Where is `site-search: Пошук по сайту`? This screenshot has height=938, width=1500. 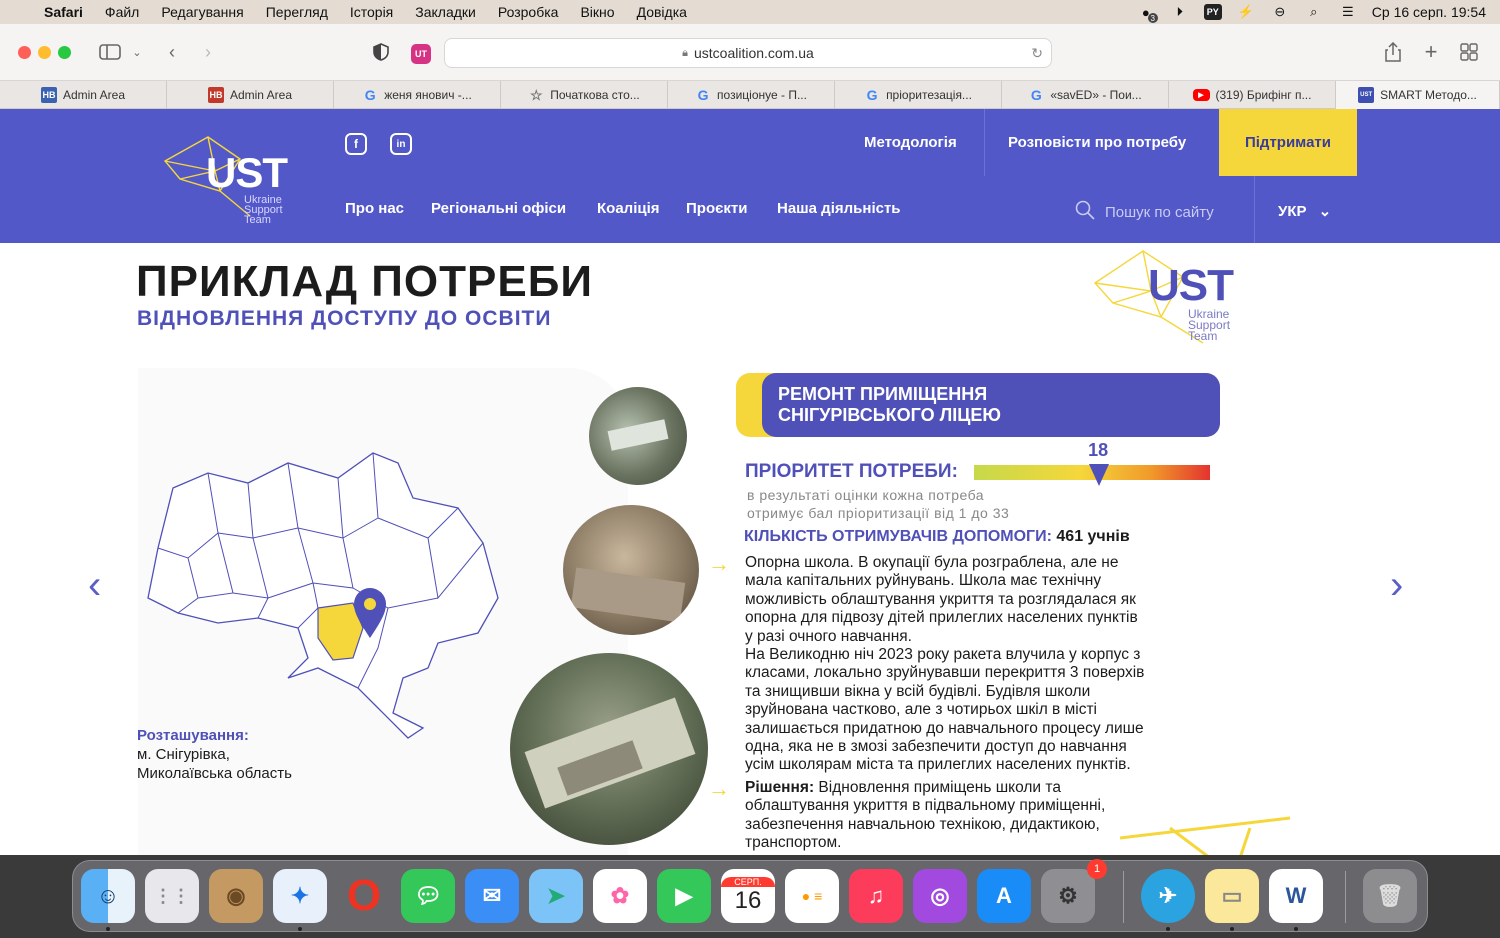
site-search: Пошук по сайту is located at coordinates (1144, 212).